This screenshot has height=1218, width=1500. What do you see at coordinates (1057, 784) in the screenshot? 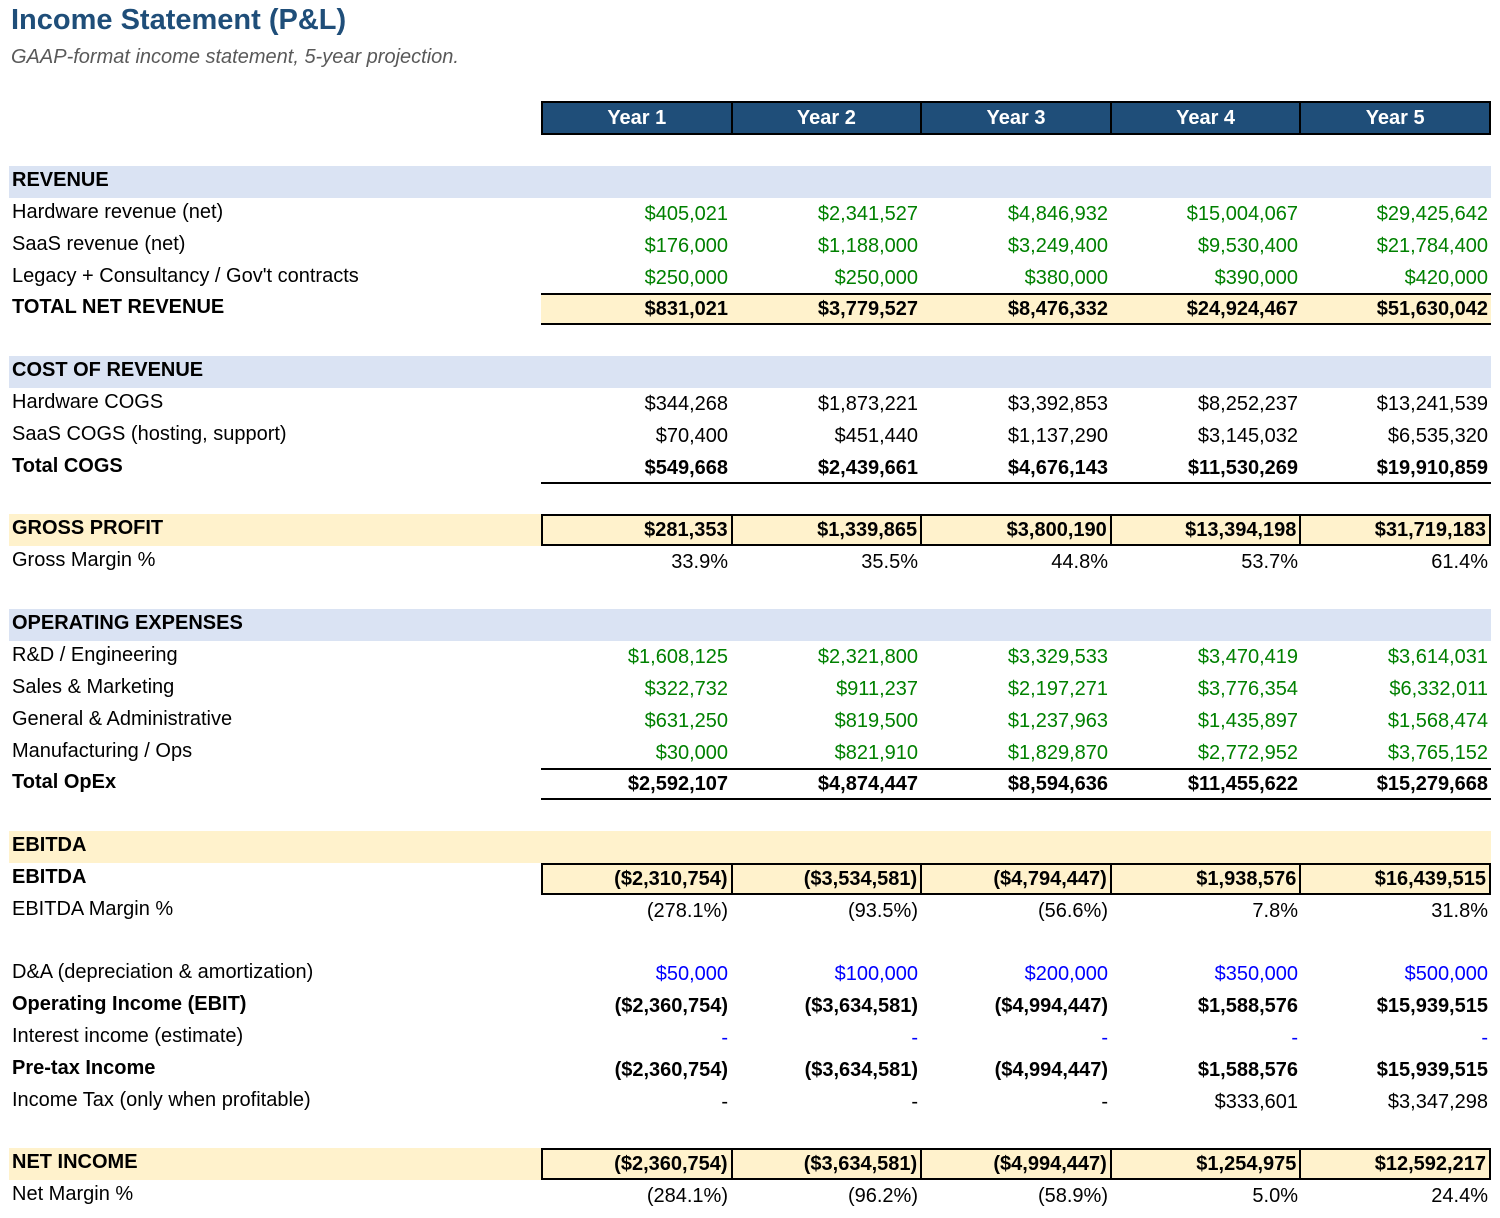
I see `value-cell: $8,594,636` at bounding box center [1057, 784].